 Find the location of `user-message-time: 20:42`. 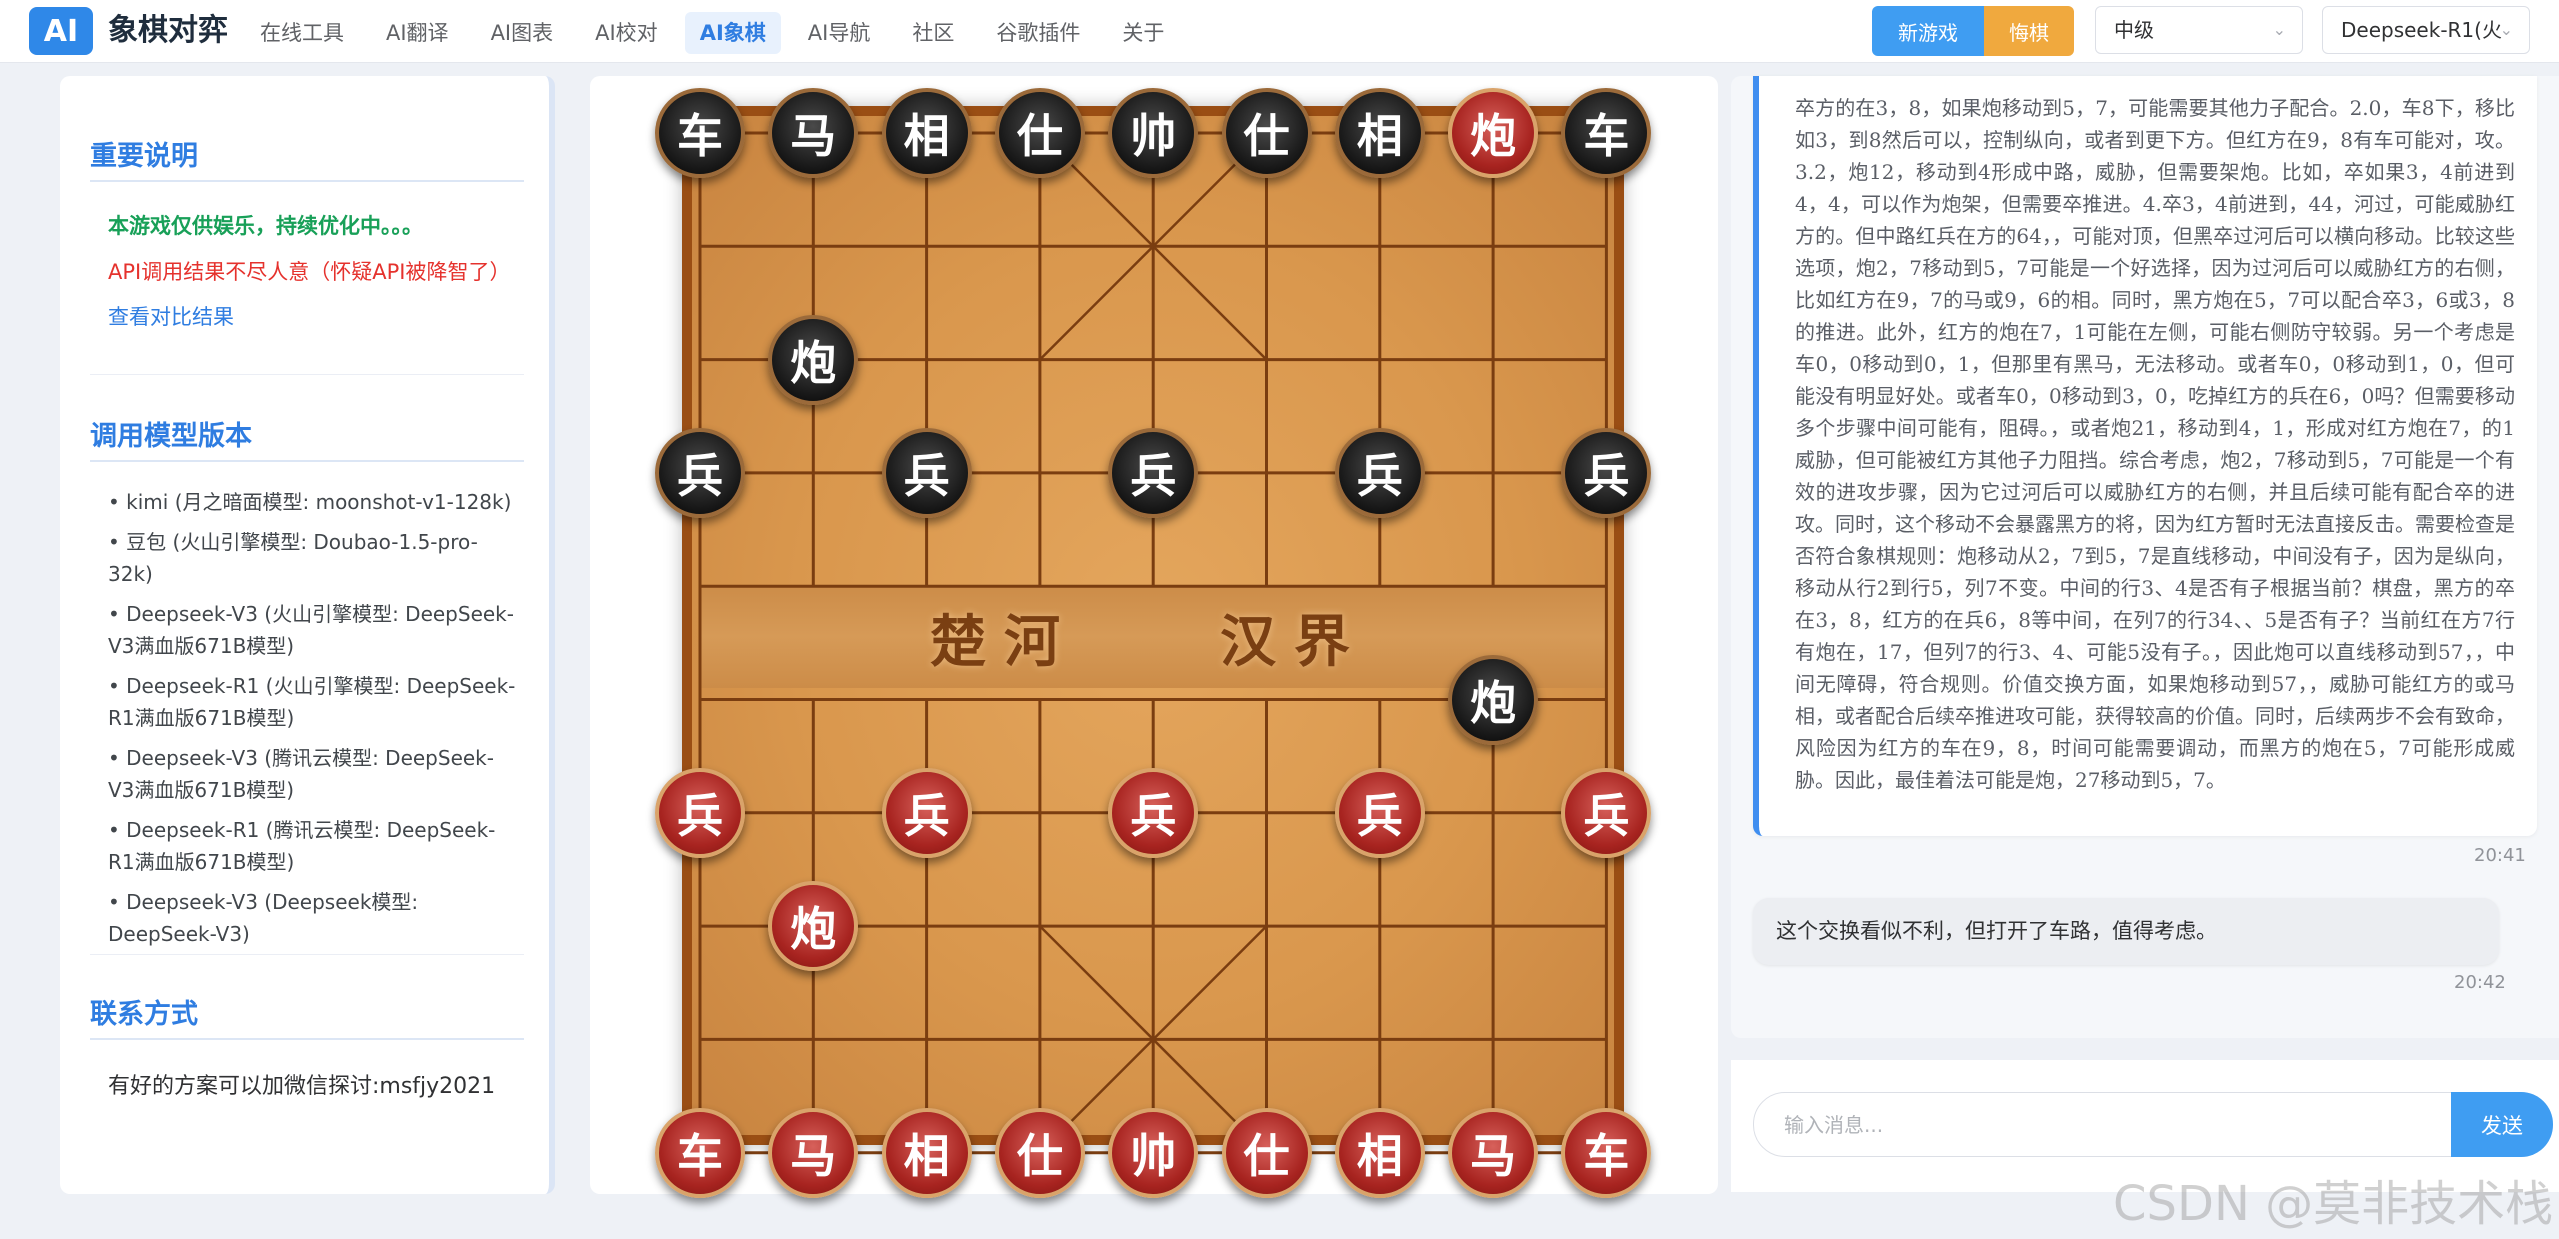

user-message-time: 20:42 is located at coordinates (2480, 982).